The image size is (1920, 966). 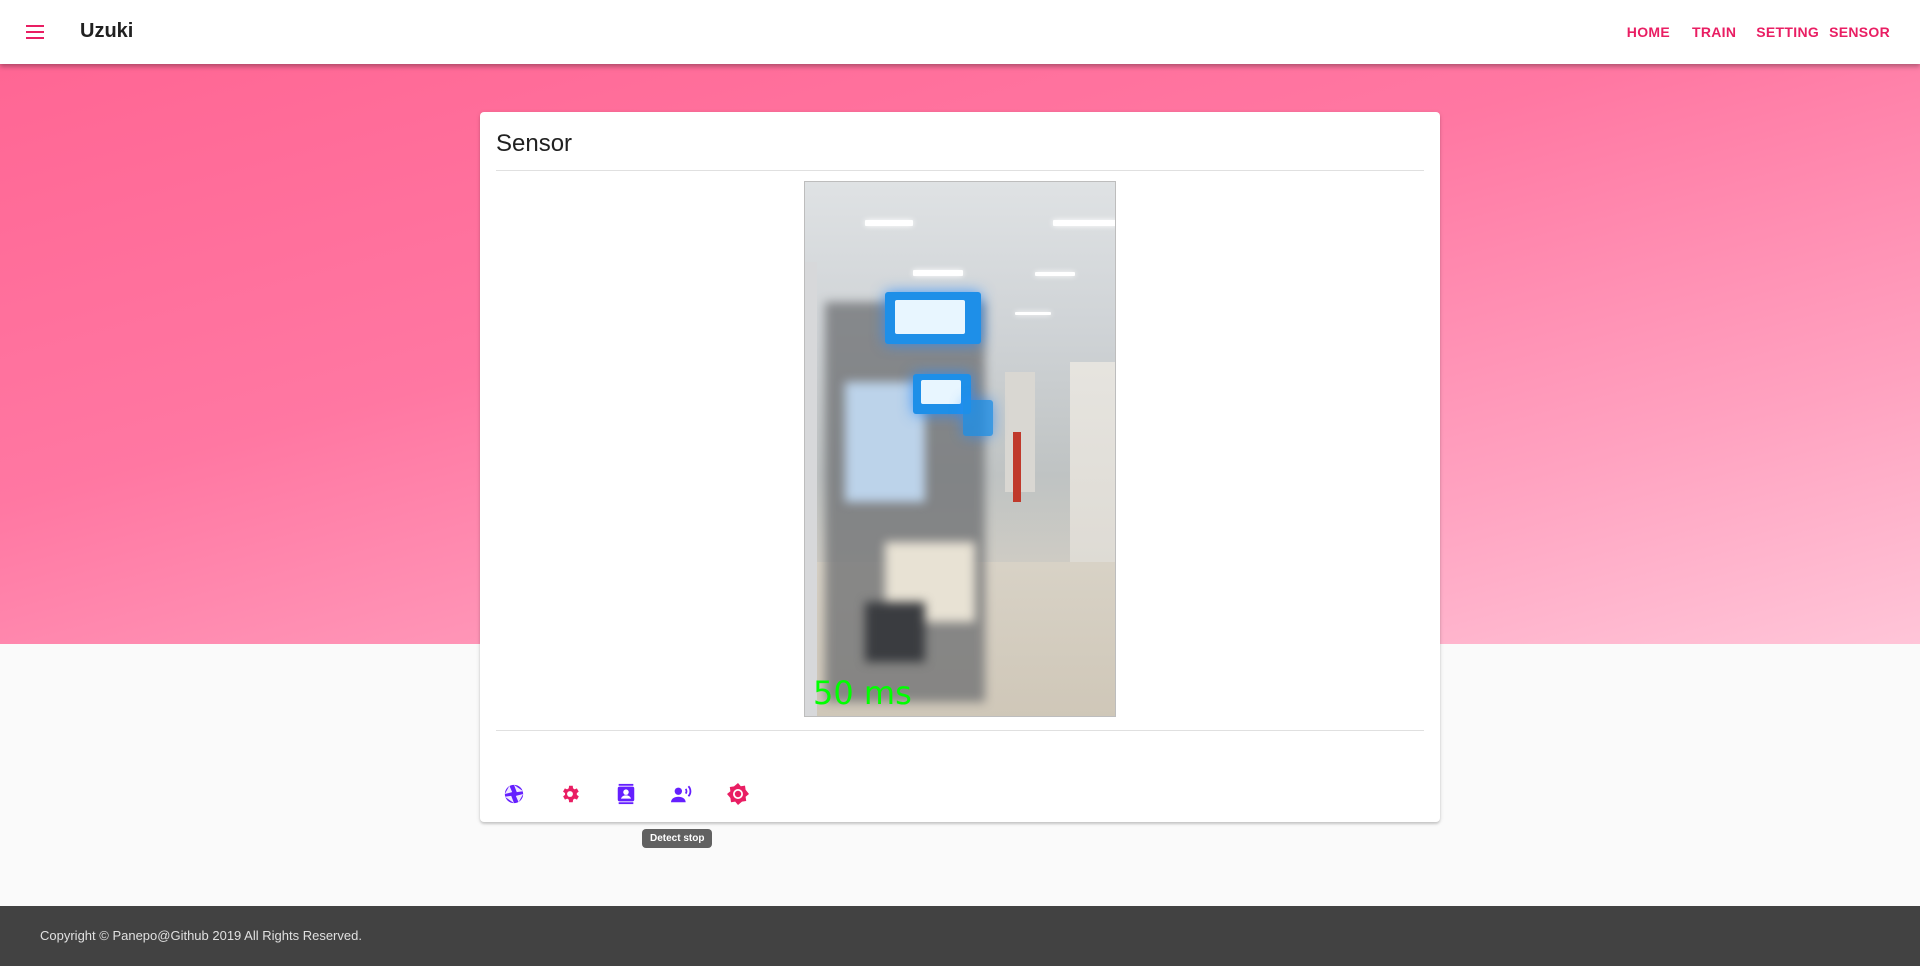 What do you see at coordinates (1785, 32) in the screenshot?
I see `nav-setting: SETTING` at bounding box center [1785, 32].